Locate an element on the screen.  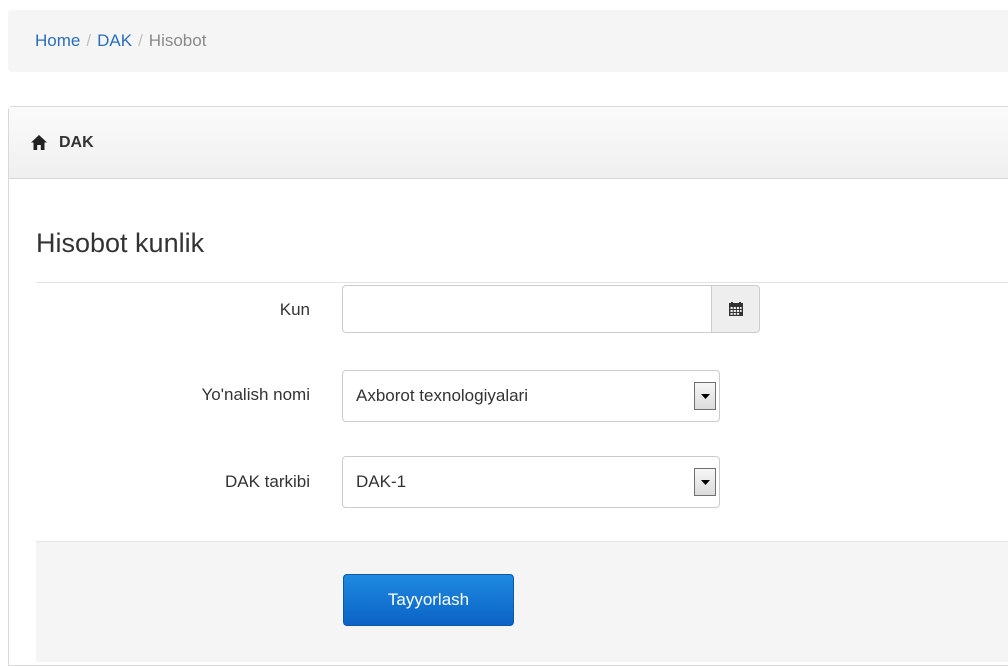
yonalish-selected-value: Axborot texnologiyalari is located at coordinates (442, 395).